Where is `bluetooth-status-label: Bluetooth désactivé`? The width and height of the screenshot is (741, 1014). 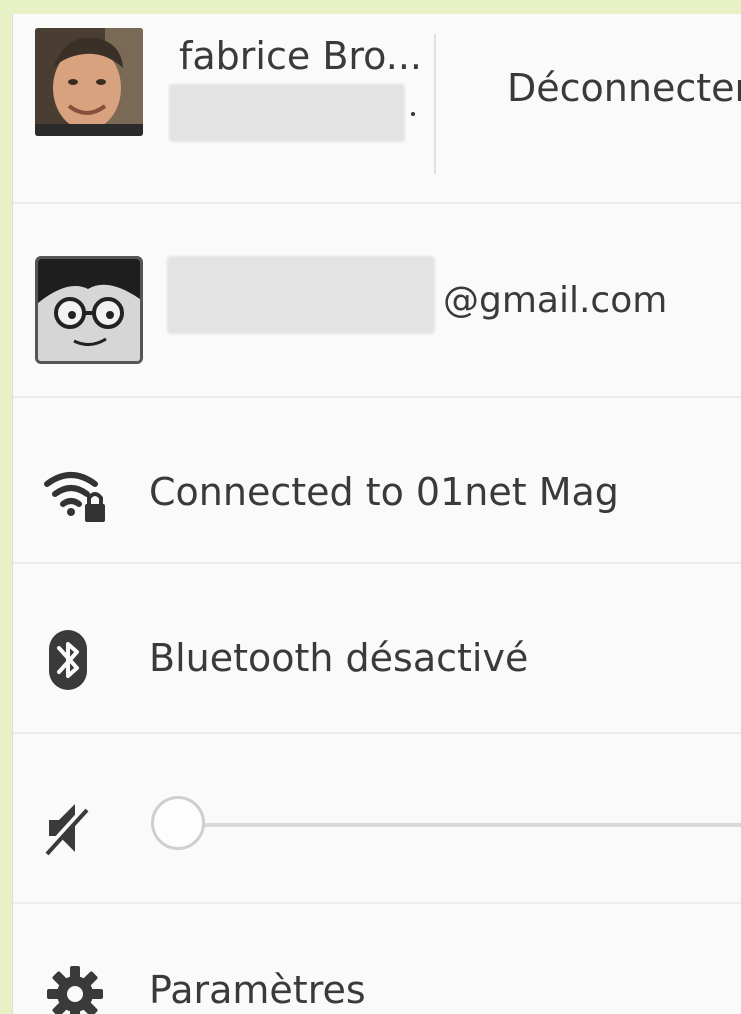 bluetooth-status-label: Bluetooth désactivé is located at coordinates (339, 658).